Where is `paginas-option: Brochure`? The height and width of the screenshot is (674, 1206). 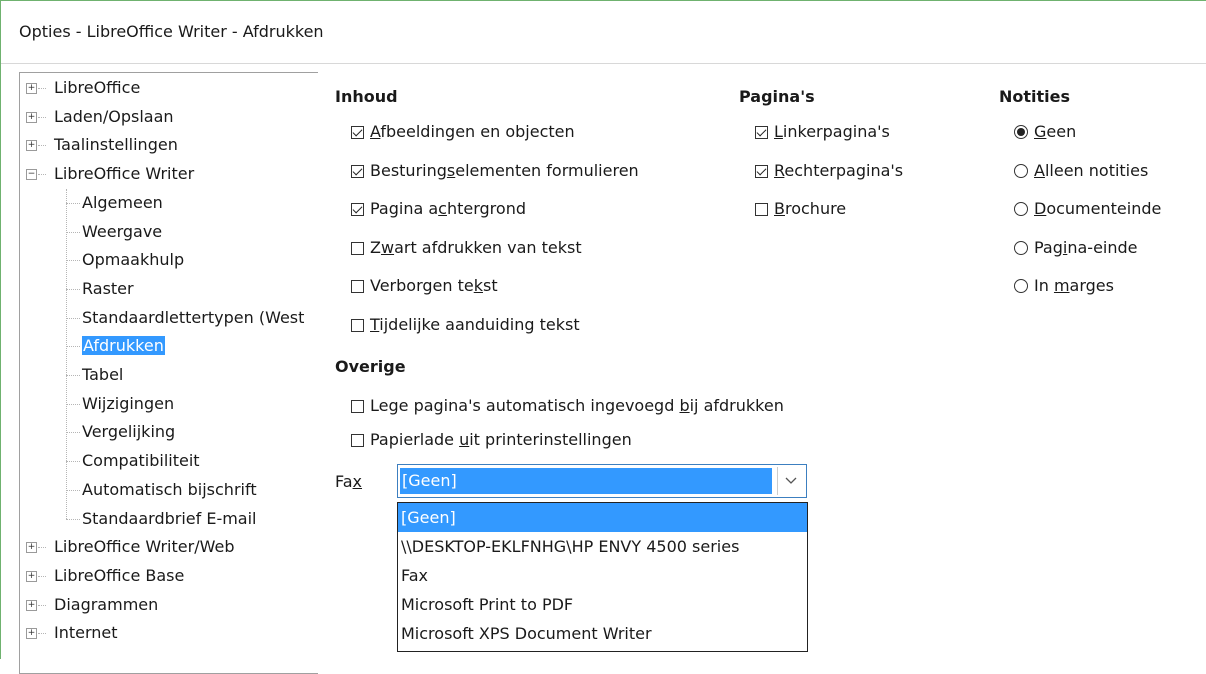
paginas-option: Brochure is located at coordinates (800, 209).